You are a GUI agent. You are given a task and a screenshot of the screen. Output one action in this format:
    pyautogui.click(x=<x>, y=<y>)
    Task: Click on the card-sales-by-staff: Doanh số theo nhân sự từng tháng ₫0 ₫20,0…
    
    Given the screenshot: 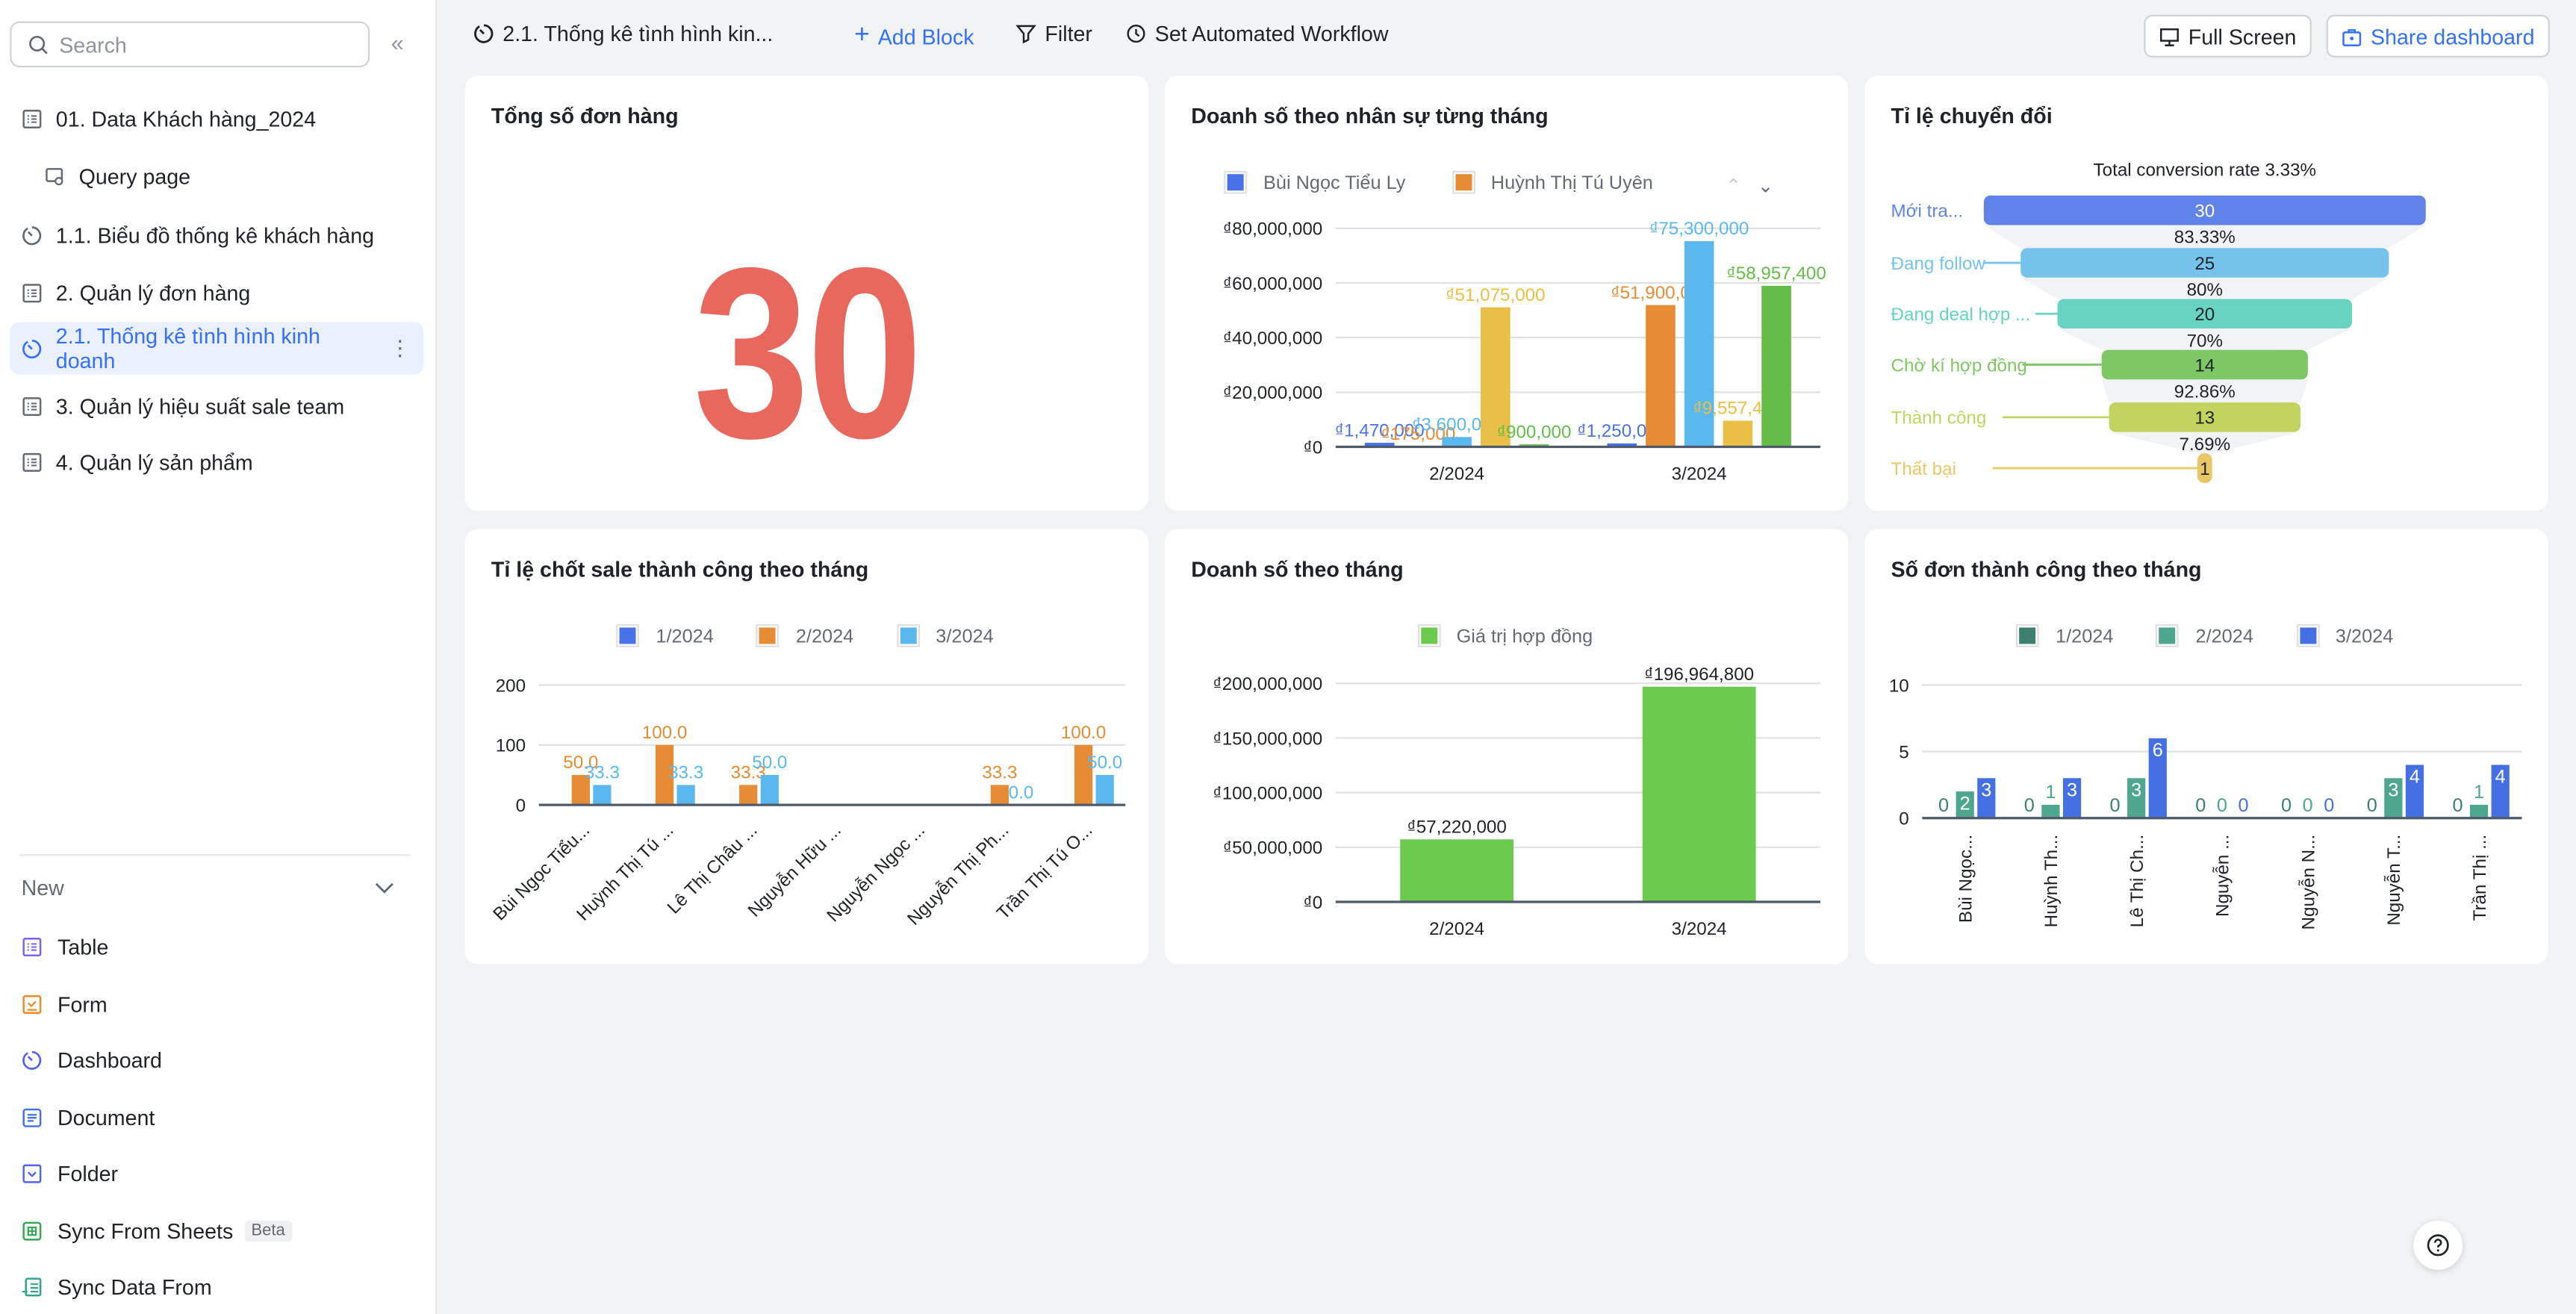 What is the action you would take?
    pyautogui.click(x=1507, y=293)
    